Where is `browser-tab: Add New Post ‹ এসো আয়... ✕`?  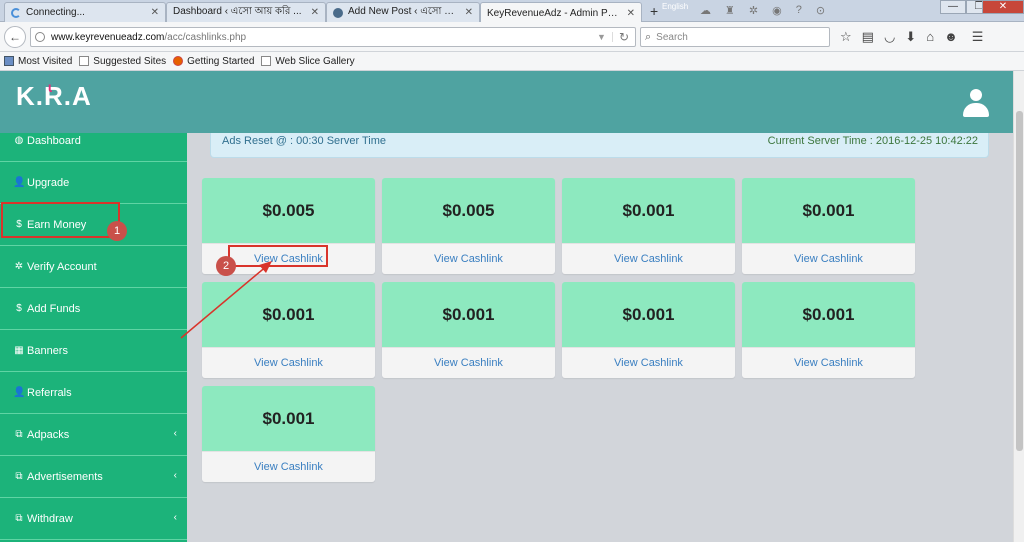
browser-tab: Add New Post ‹ এসো আয়... ✕ is located at coordinates (403, 12).